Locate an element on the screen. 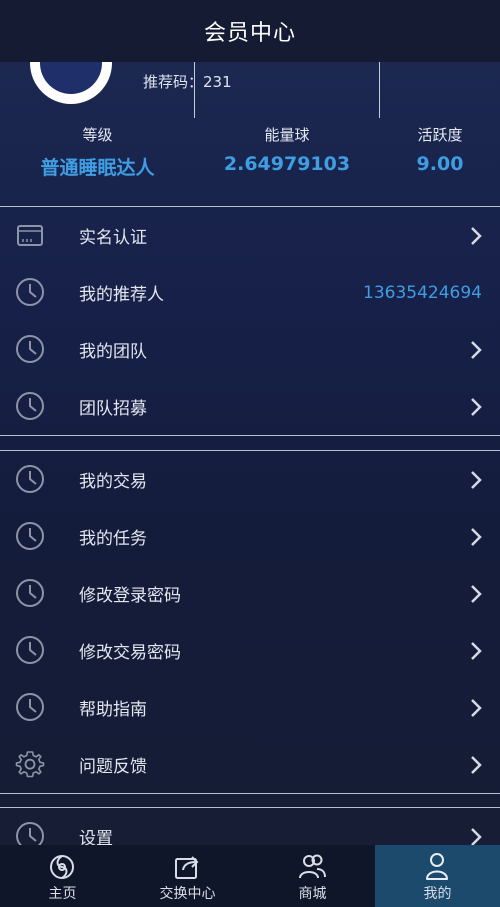 This screenshot has width=500, height=907. stat-activity-value: 9.00 is located at coordinates (440, 164).